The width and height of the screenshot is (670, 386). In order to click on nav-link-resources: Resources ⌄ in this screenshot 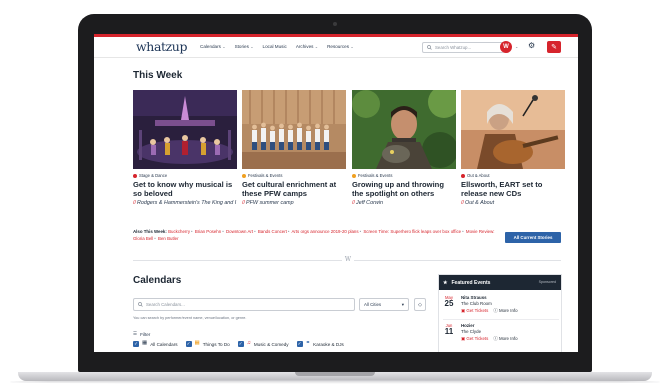, I will do `click(340, 46)`.